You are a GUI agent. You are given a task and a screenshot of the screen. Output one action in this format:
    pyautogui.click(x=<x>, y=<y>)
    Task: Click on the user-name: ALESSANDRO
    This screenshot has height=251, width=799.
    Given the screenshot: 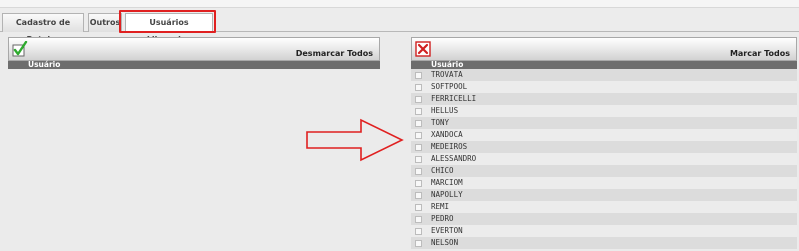 What is the action you would take?
    pyautogui.click(x=454, y=158)
    